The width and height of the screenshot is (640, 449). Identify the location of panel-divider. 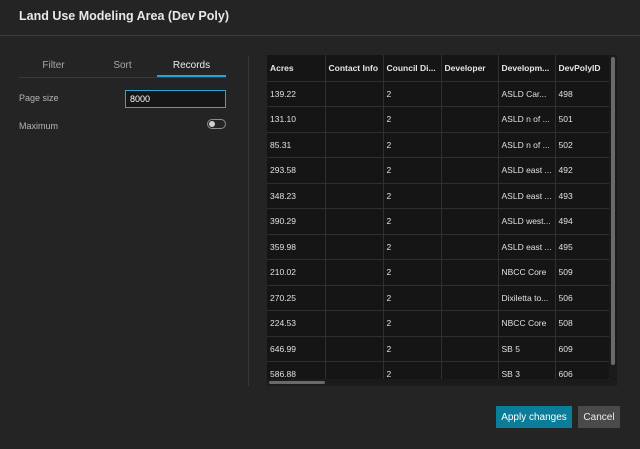
(248, 221).